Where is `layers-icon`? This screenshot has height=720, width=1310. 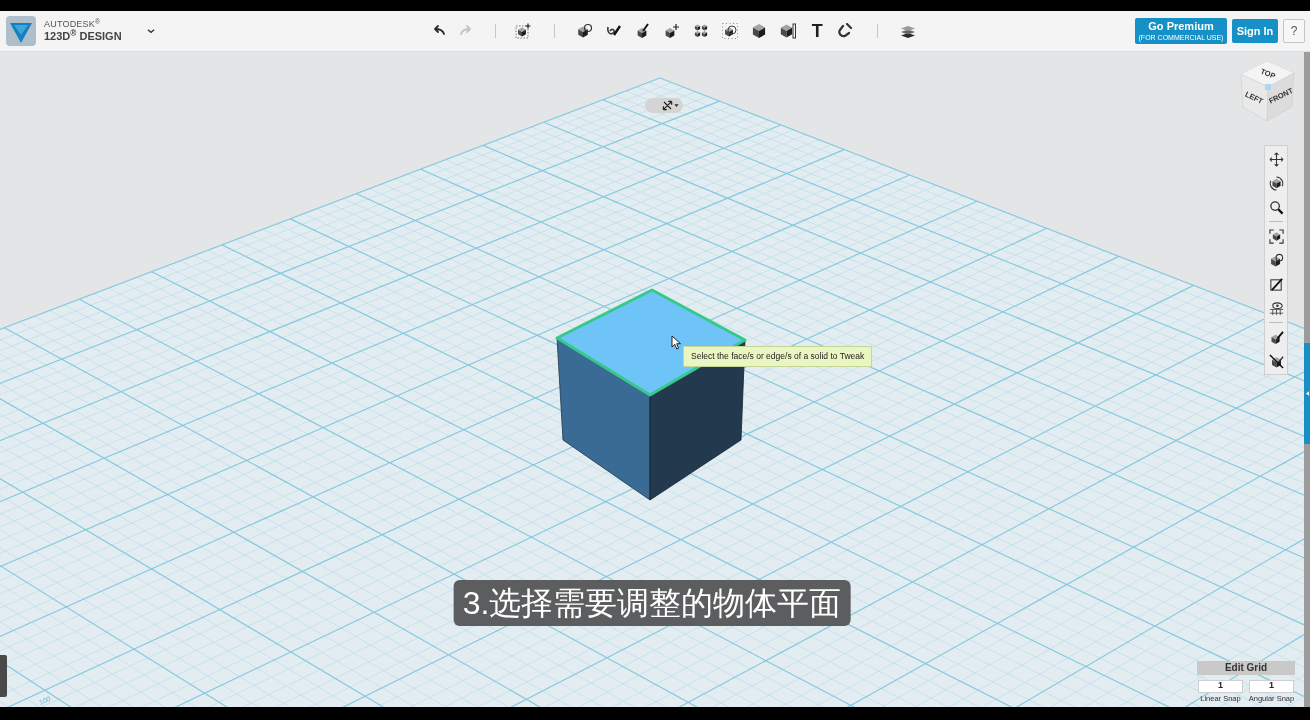 layers-icon is located at coordinates (908, 31).